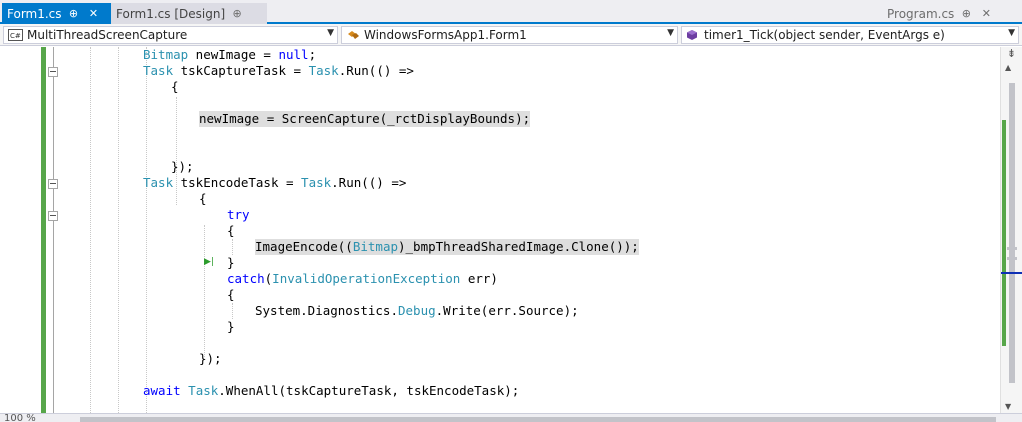 This screenshot has width=1022, height=422. Describe the element at coordinates (43, 230) in the screenshot. I see `change-tracking-margin` at that location.